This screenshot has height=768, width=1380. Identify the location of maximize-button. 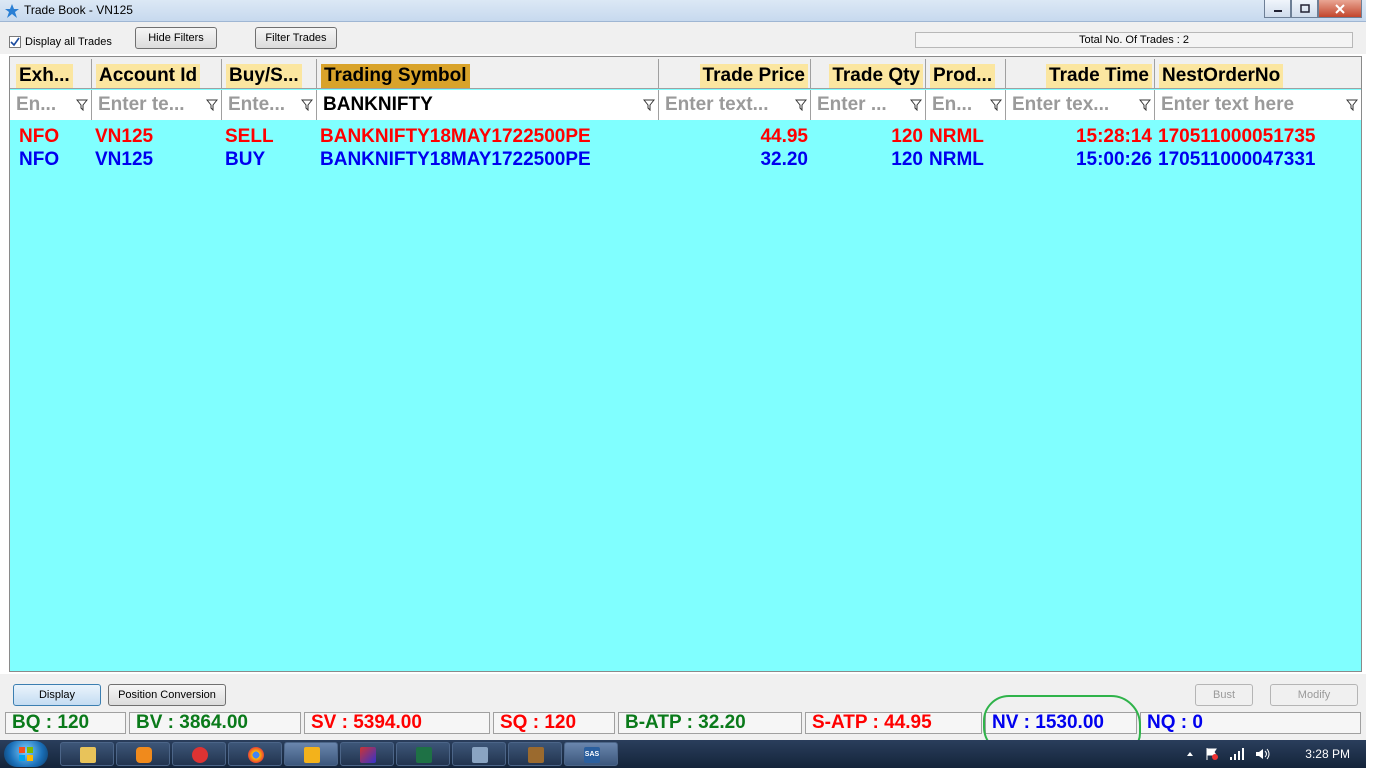
(1304, 9).